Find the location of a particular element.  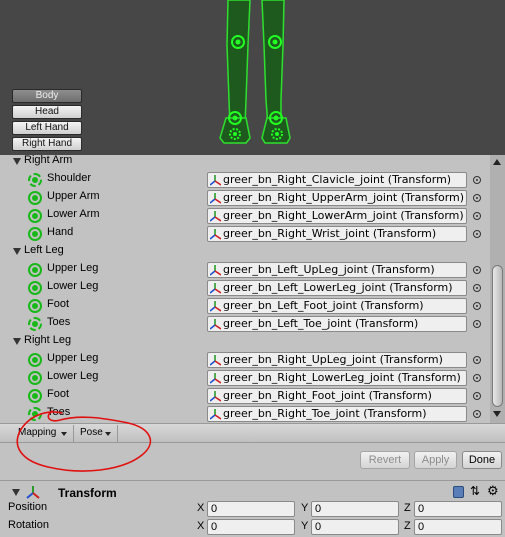

transform-object-field: greer_bn_Left_LowerLeg_joint (Transform) is located at coordinates (337, 288).